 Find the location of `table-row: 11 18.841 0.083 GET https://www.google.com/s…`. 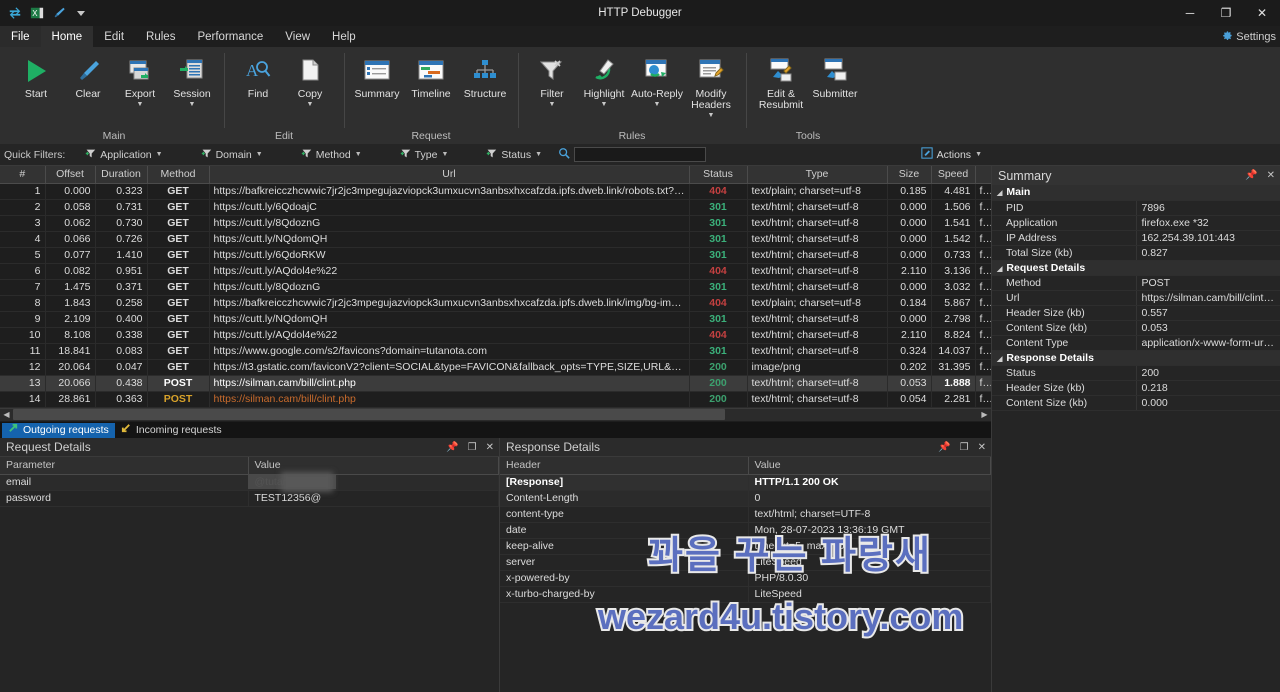

table-row: 11 18.841 0.083 GET https://www.google.com/s… is located at coordinates (496, 351).